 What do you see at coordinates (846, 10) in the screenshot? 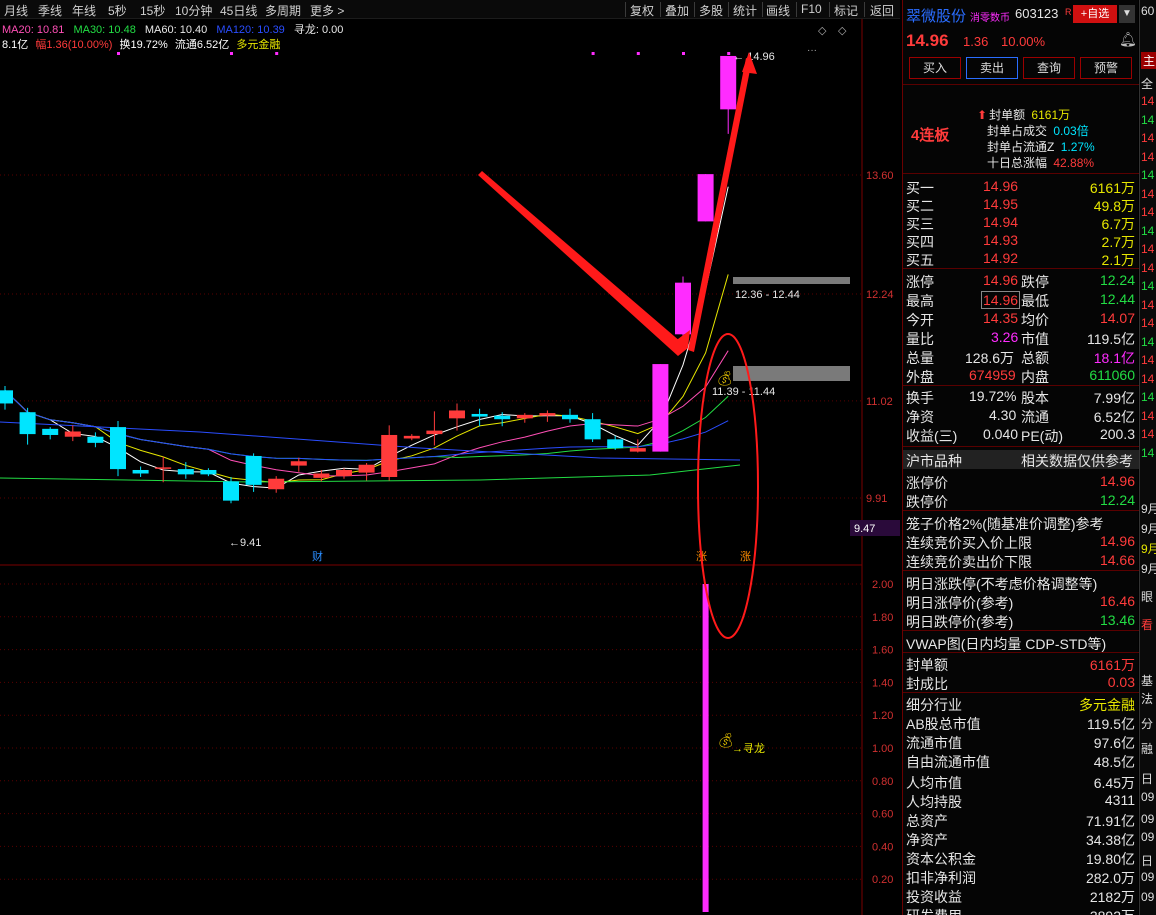
I see `mark-button: 标记` at bounding box center [846, 10].